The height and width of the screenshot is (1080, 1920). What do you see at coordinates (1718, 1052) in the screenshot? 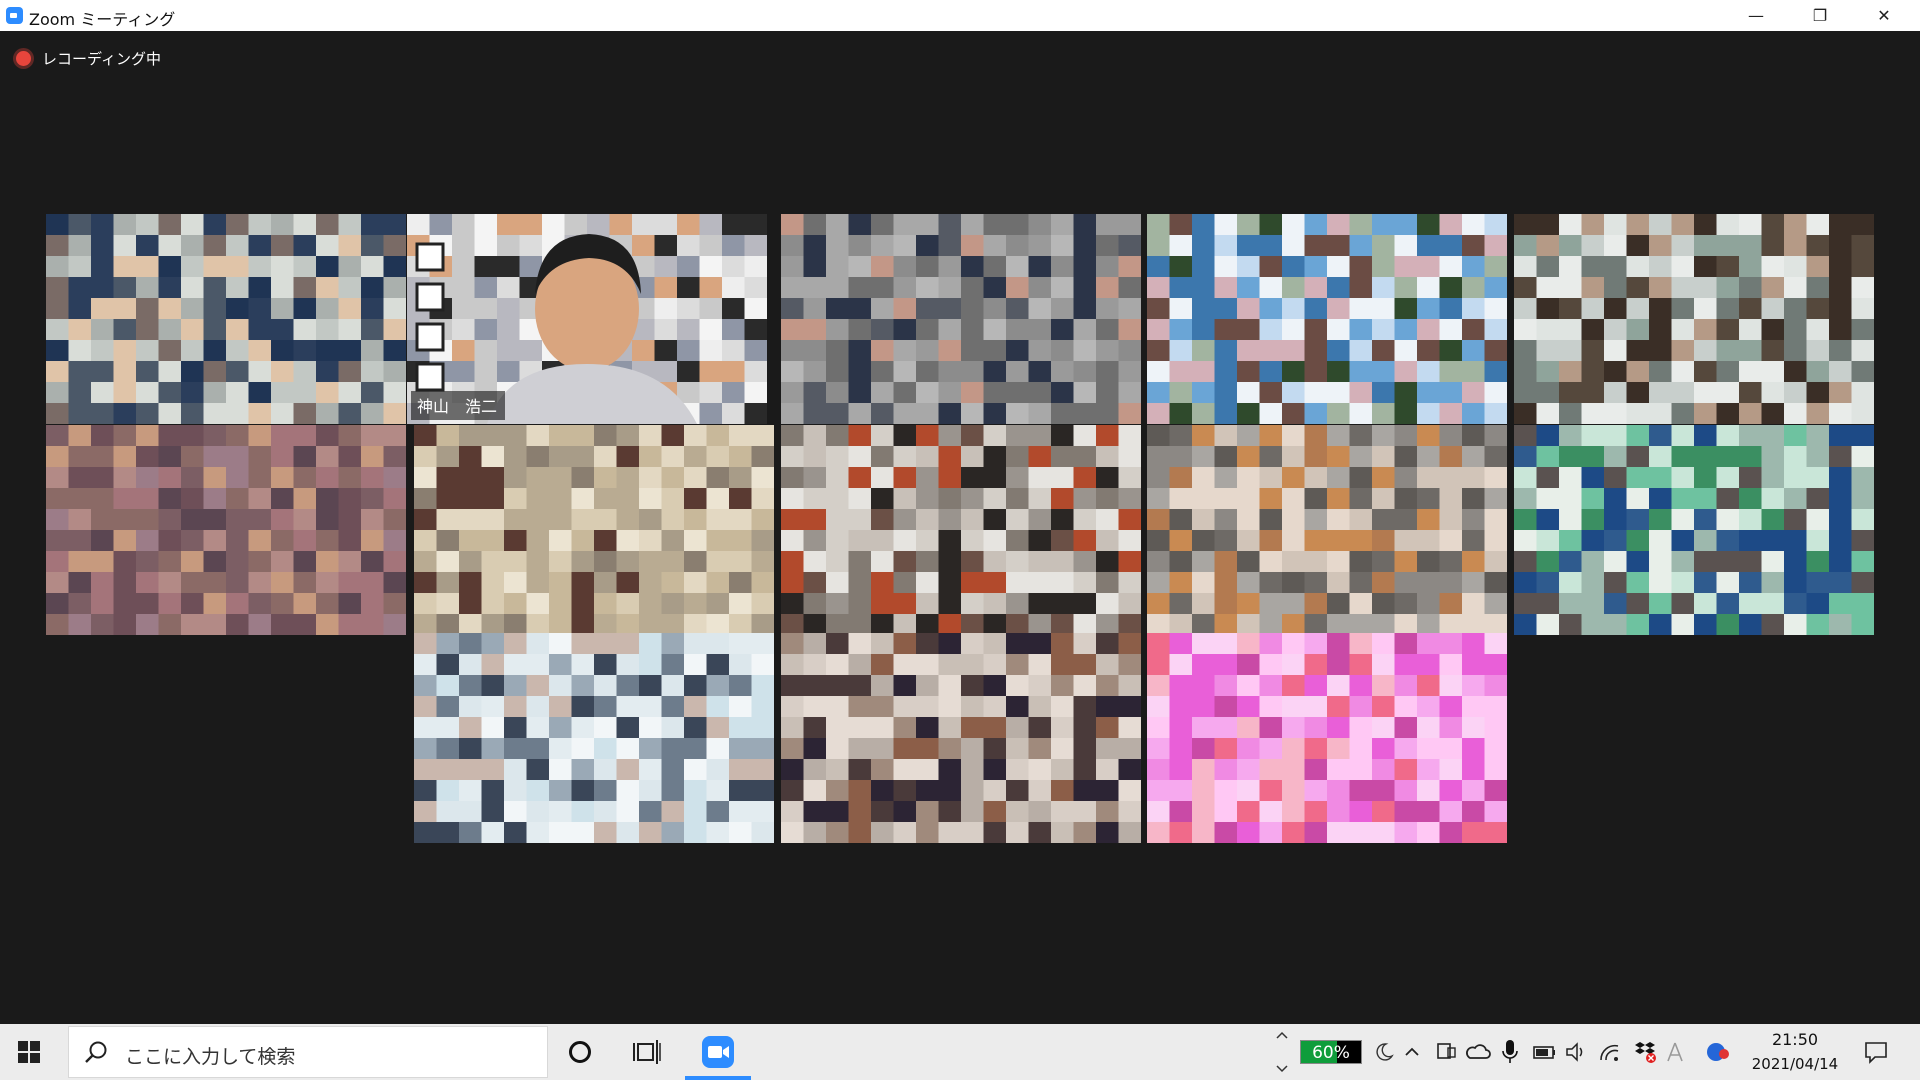
I see `chat-bubble-icon` at bounding box center [1718, 1052].